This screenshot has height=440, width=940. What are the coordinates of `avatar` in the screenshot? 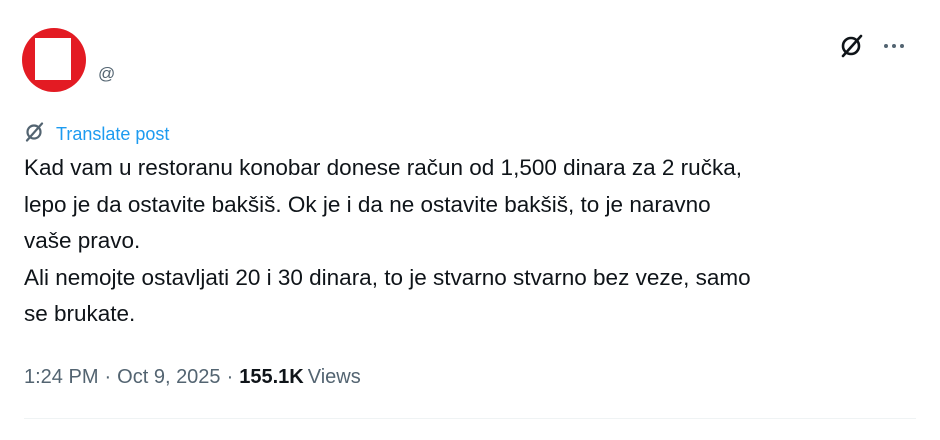 It's located at (54, 60).